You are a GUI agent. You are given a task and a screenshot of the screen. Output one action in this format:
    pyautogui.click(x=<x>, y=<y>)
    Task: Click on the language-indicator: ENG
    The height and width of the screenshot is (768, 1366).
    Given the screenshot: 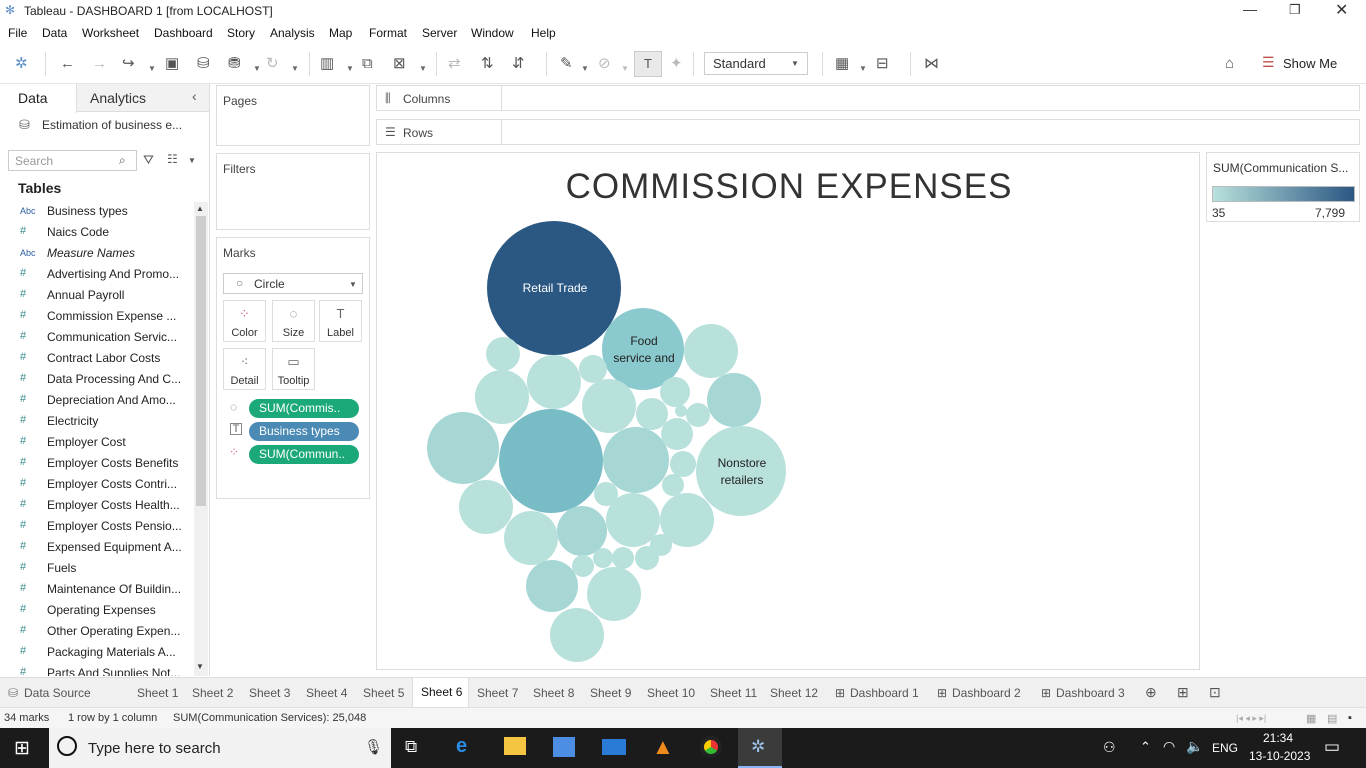 What is the action you would take?
    pyautogui.click(x=1225, y=748)
    